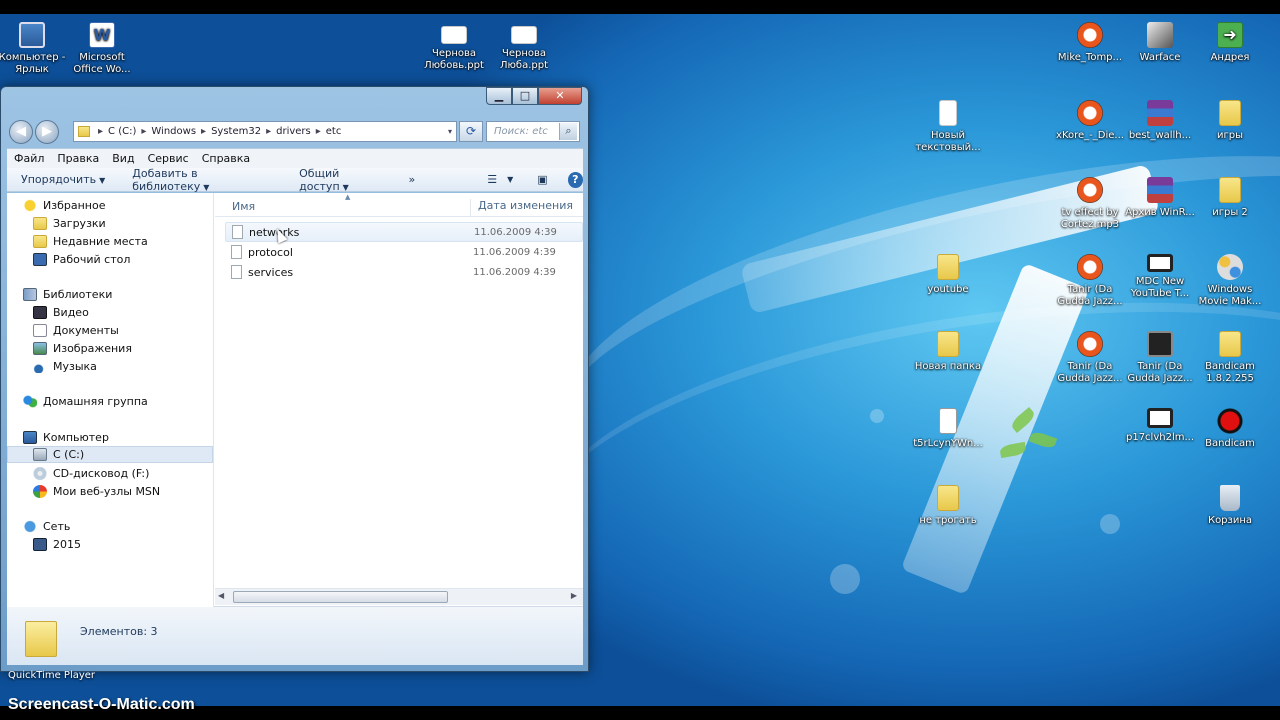 This screenshot has height=720, width=1280. Describe the element at coordinates (40, 473) in the screenshot. I see `cd-drive-icon` at that location.